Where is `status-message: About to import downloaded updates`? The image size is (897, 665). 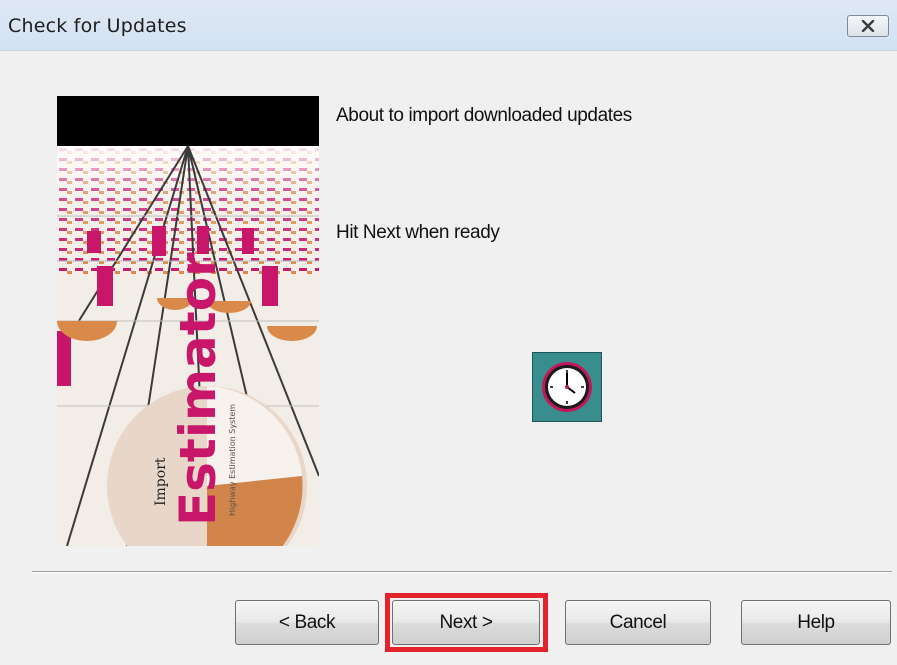
status-message: About to import downloaded updates is located at coordinates (484, 115).